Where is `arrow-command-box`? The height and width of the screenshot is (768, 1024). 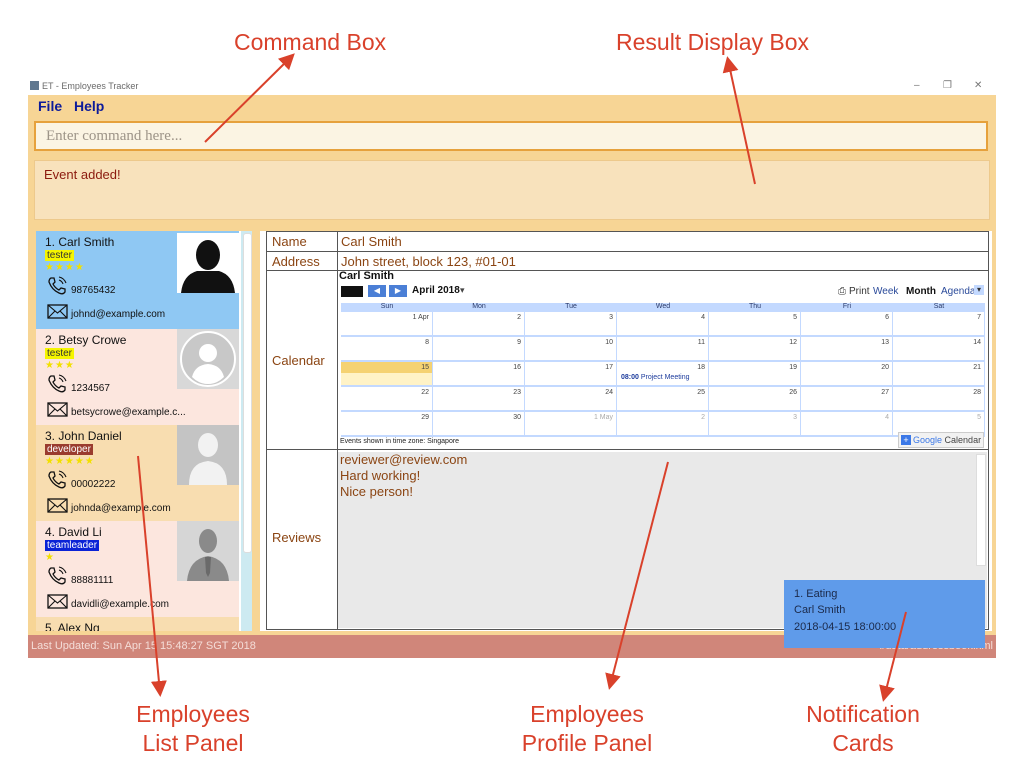 arrow-command-box is located at coordinates (249, 98).